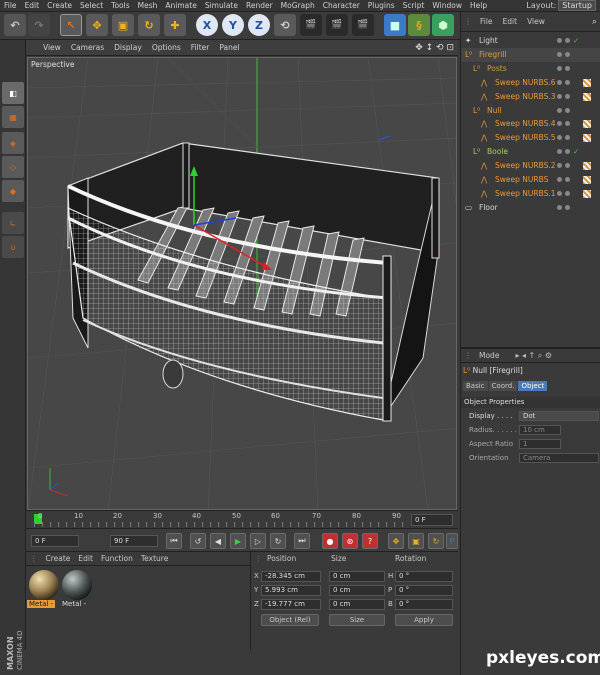 Image resolution: width=600 pixels, height=675 pixels. I want to click on object-row: ⋀ Sweep NURBS.1, so click(530, 194).